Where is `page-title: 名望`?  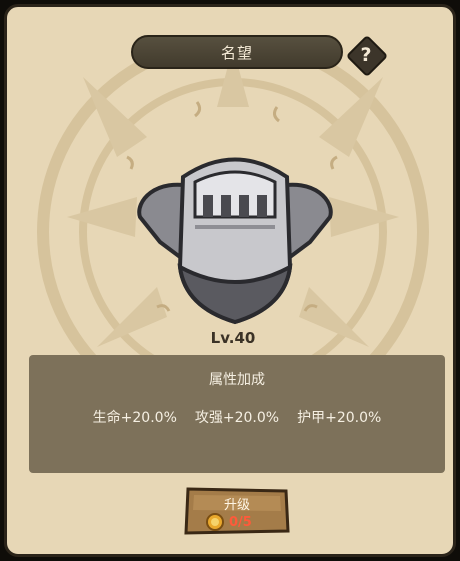
page-title: 名望 is located at coordinates (236, 52).